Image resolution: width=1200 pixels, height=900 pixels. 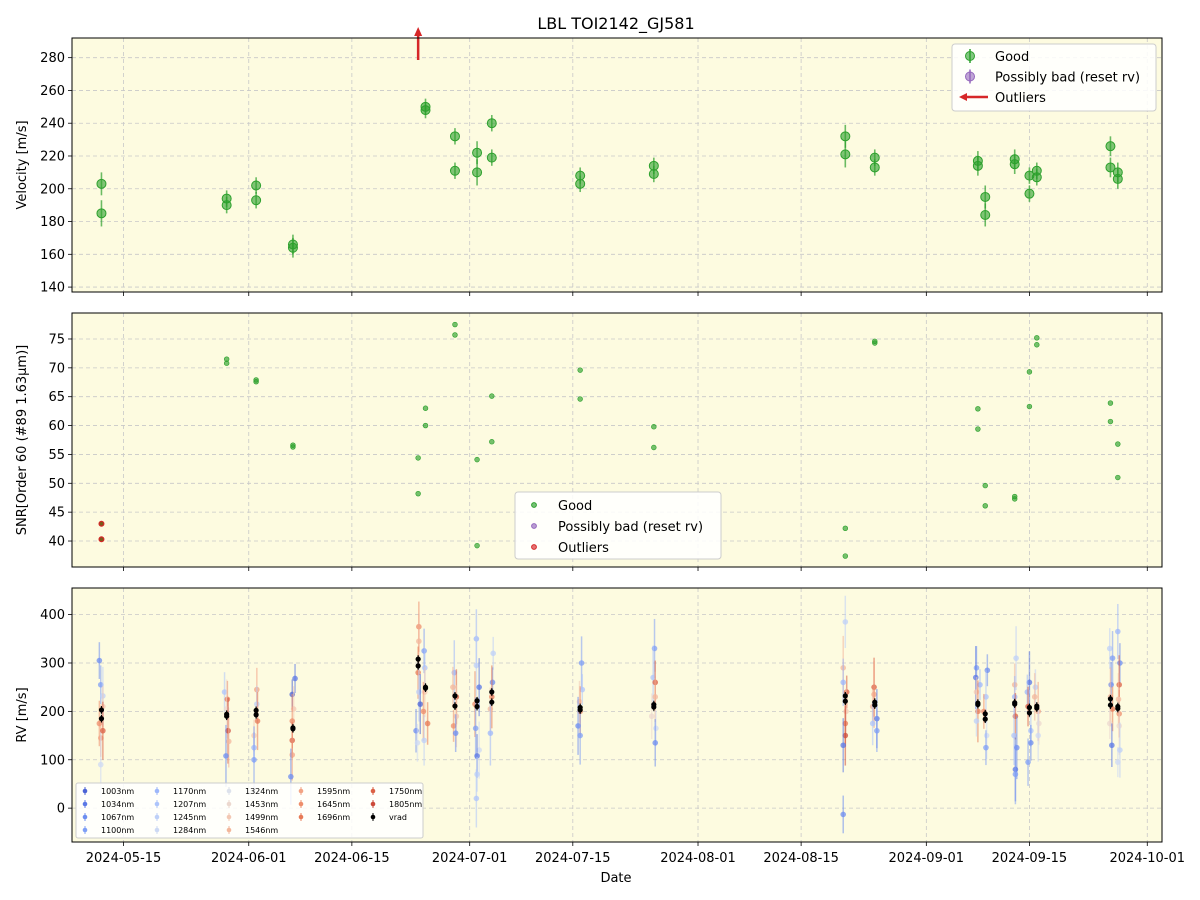 I want to click on y-tick-label: 0, so click(x=61, y=809).